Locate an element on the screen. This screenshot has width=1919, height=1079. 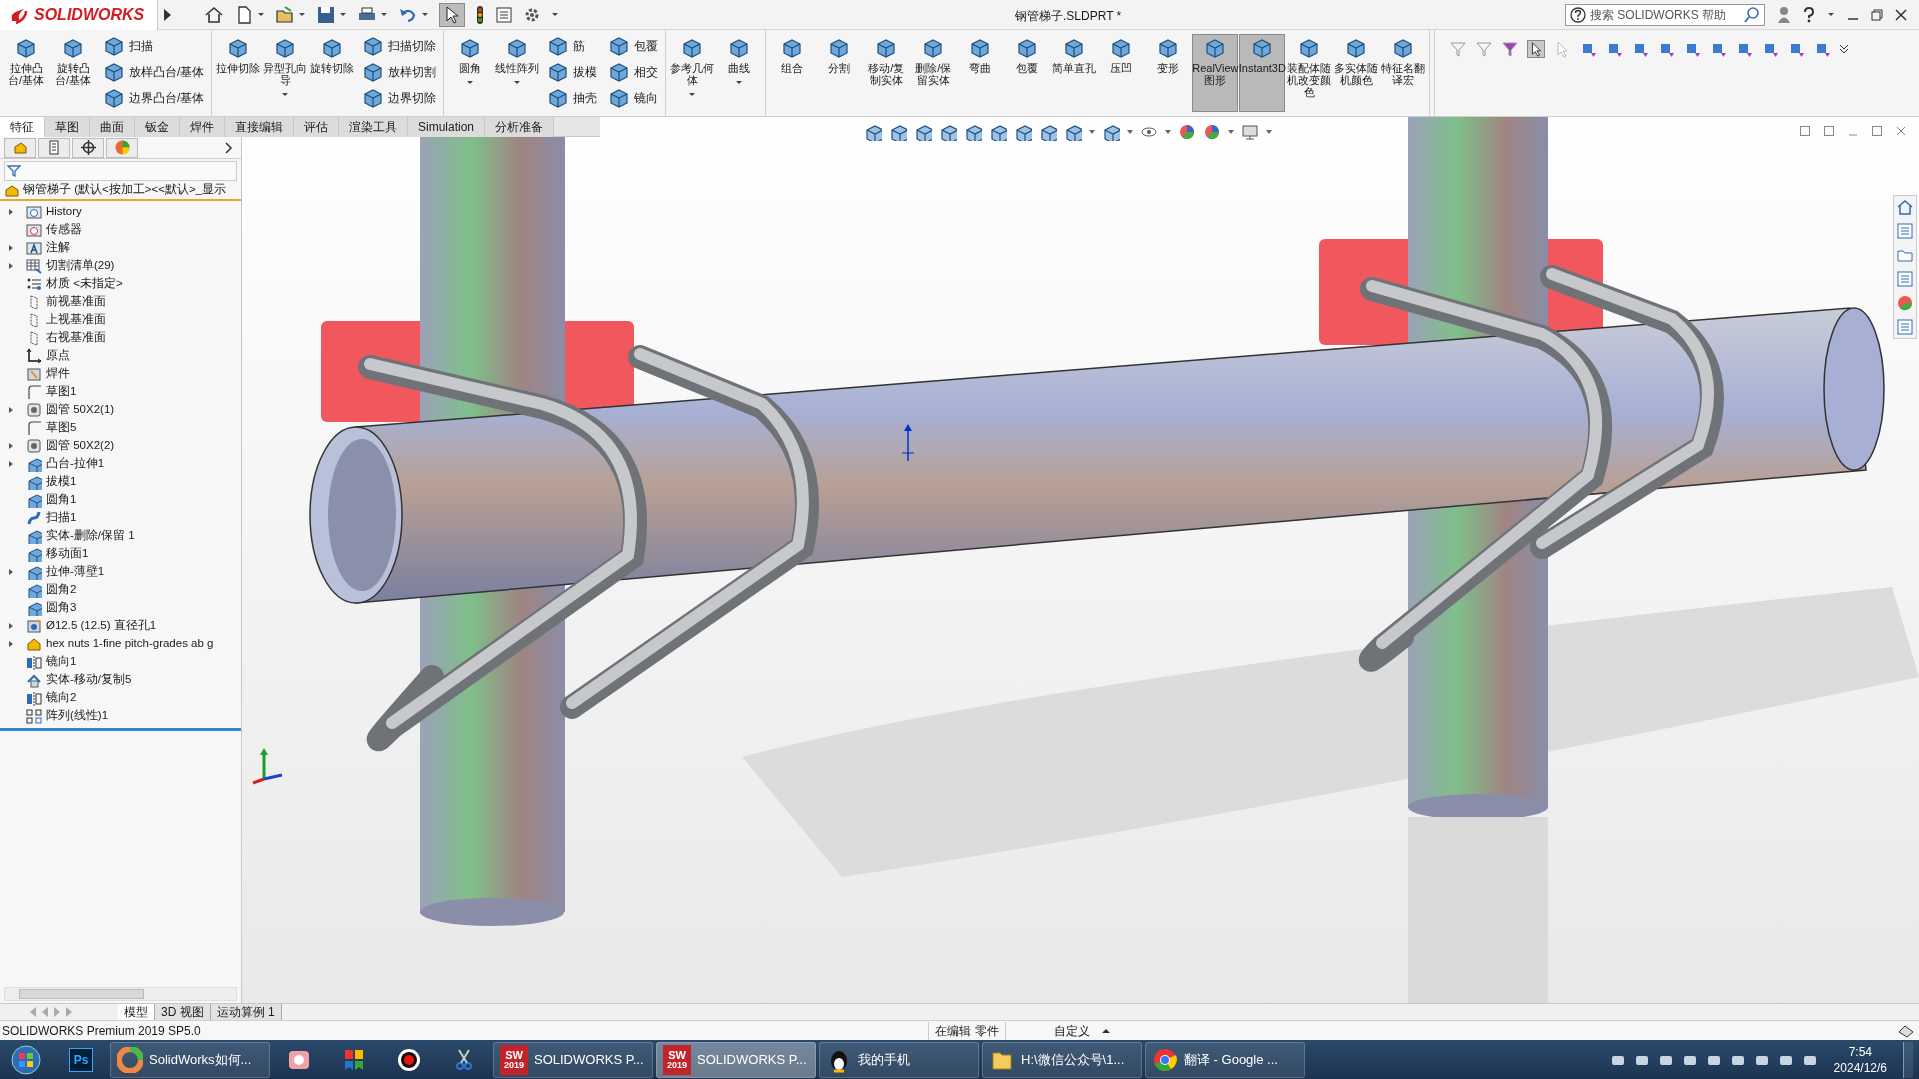
command-button: 放样切割 is located at coordinates (401, 72).